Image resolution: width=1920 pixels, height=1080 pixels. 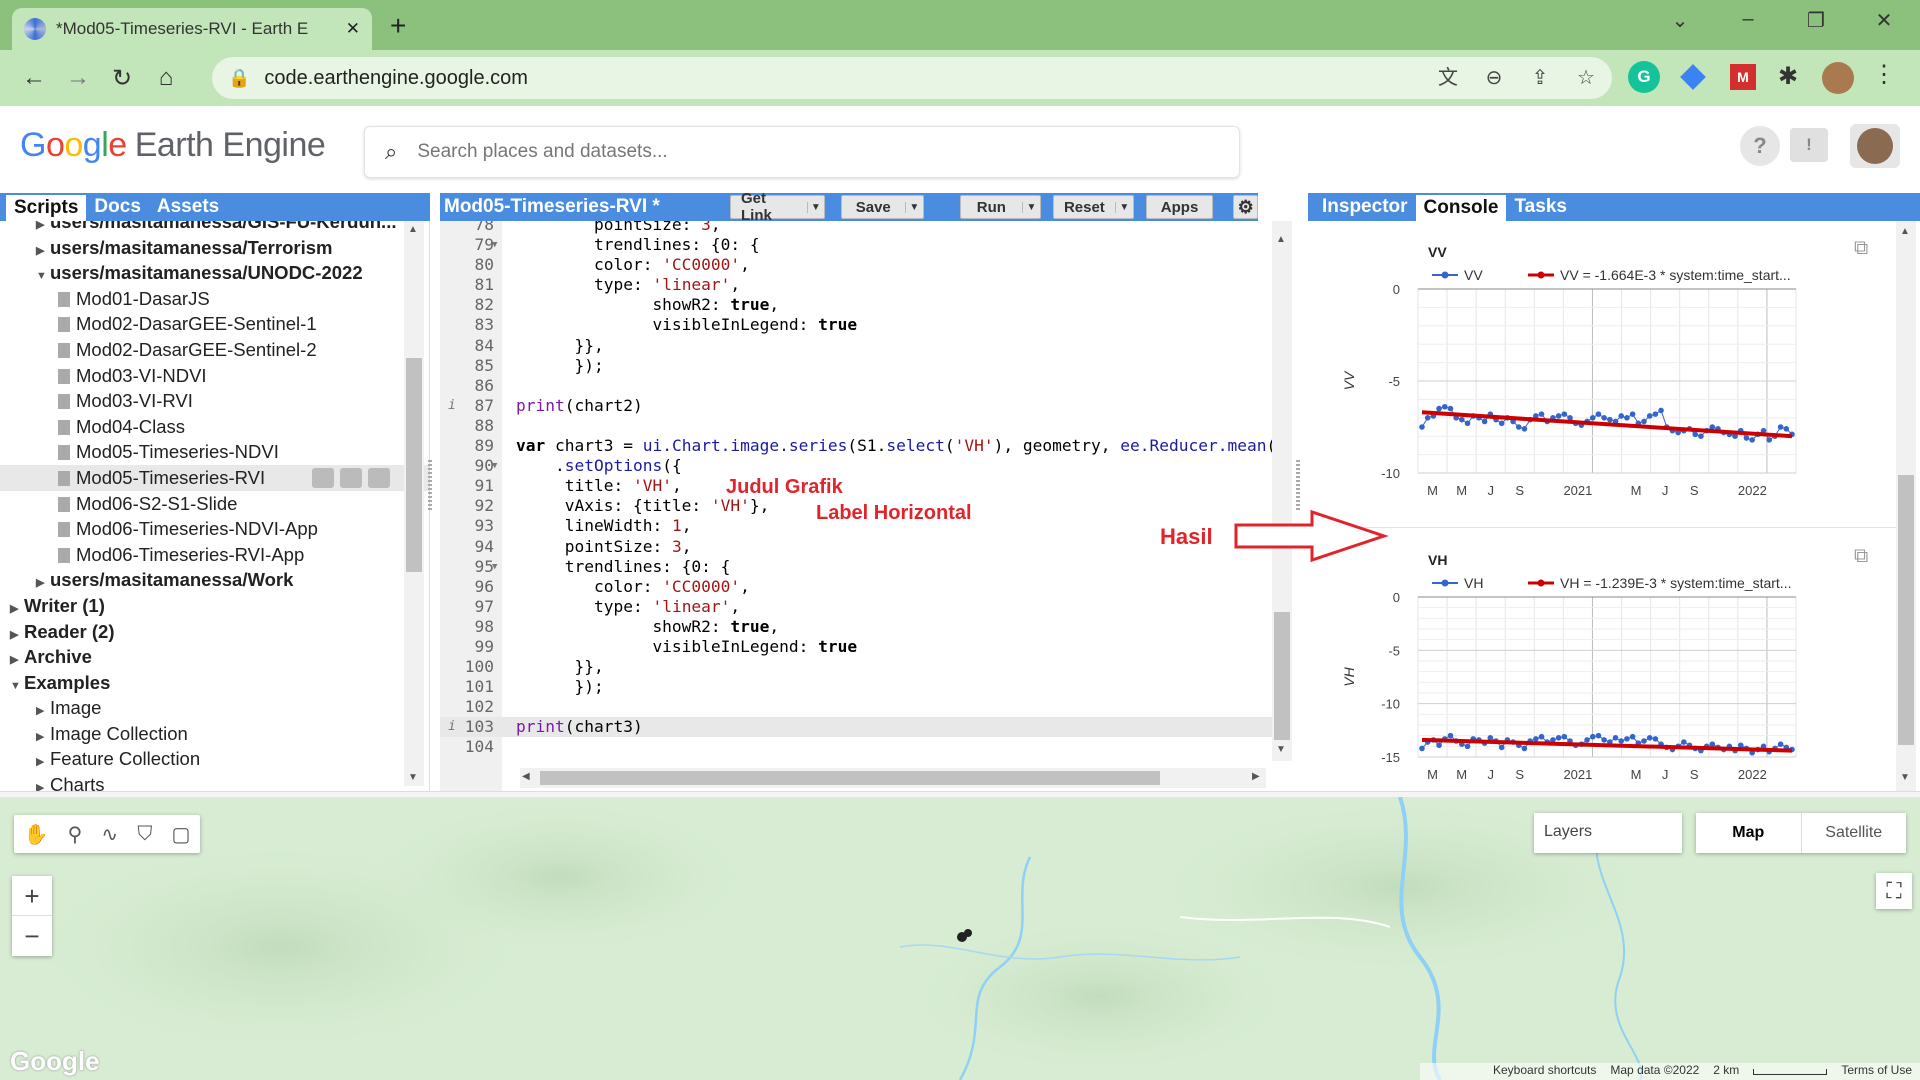 What do you see at coordinates (857, 265) in the screenshot?
I see `code-line: 80 color: 'CC0000',` at bounding box center [857, 265].